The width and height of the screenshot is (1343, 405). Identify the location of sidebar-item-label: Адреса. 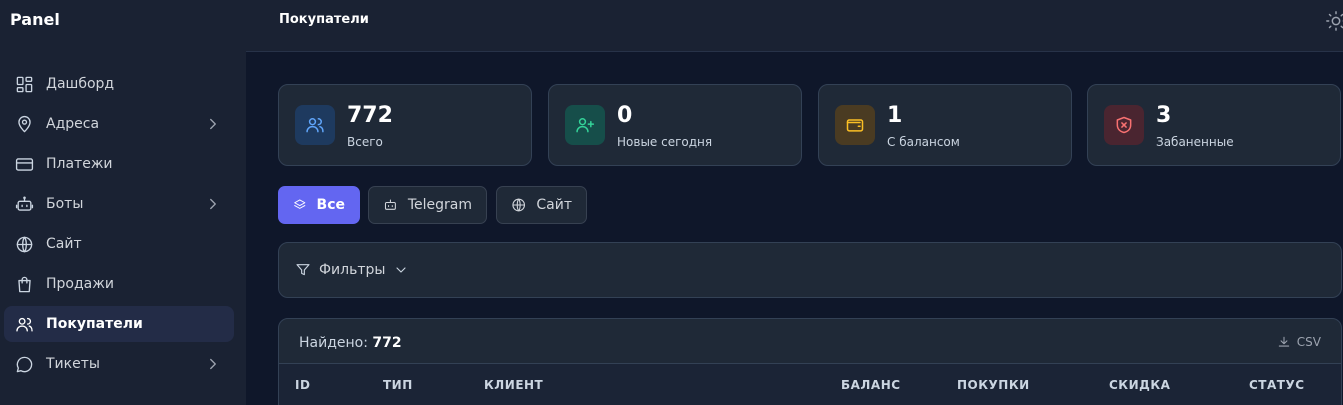
(73, 124).